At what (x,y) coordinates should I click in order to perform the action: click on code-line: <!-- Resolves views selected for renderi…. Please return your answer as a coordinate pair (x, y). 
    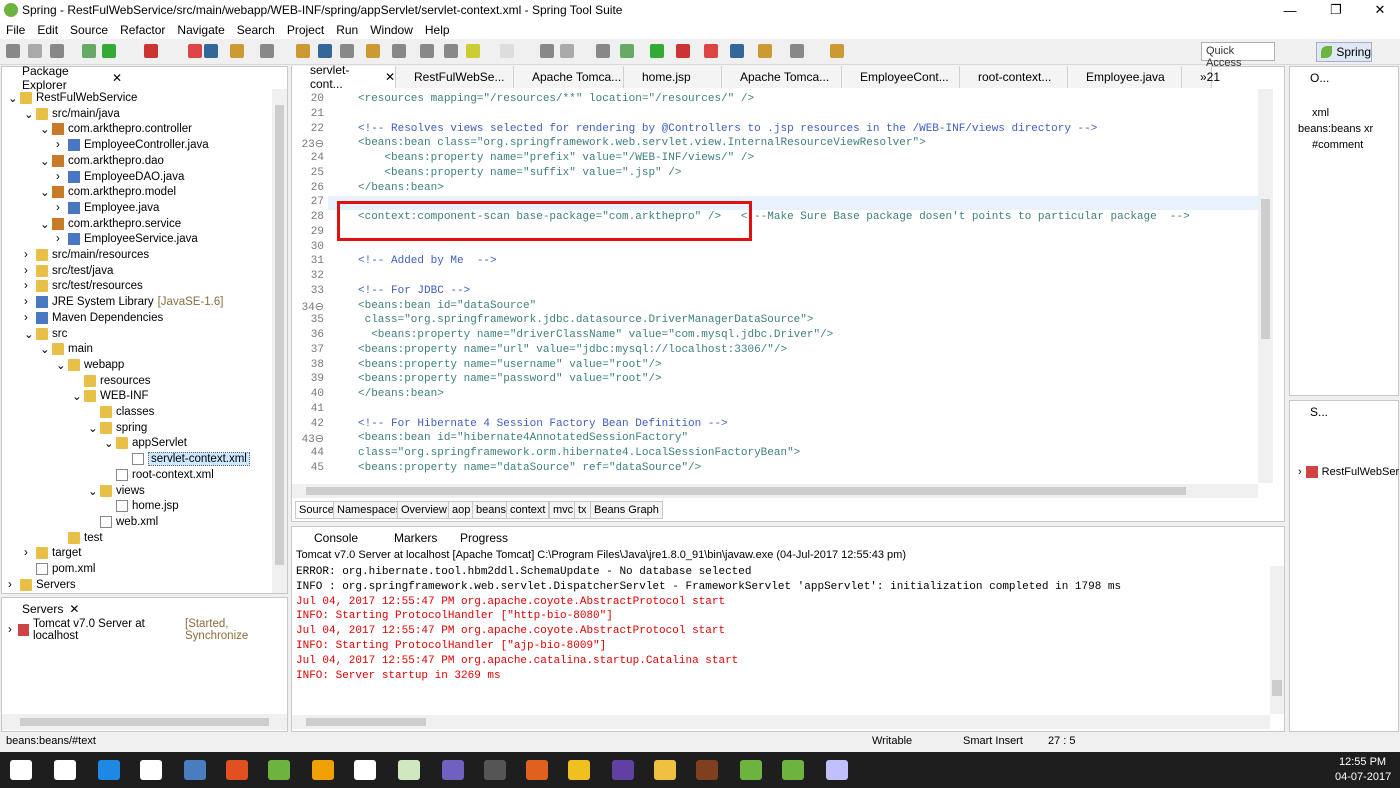
    Looking at the image, I should click on (727, 129).